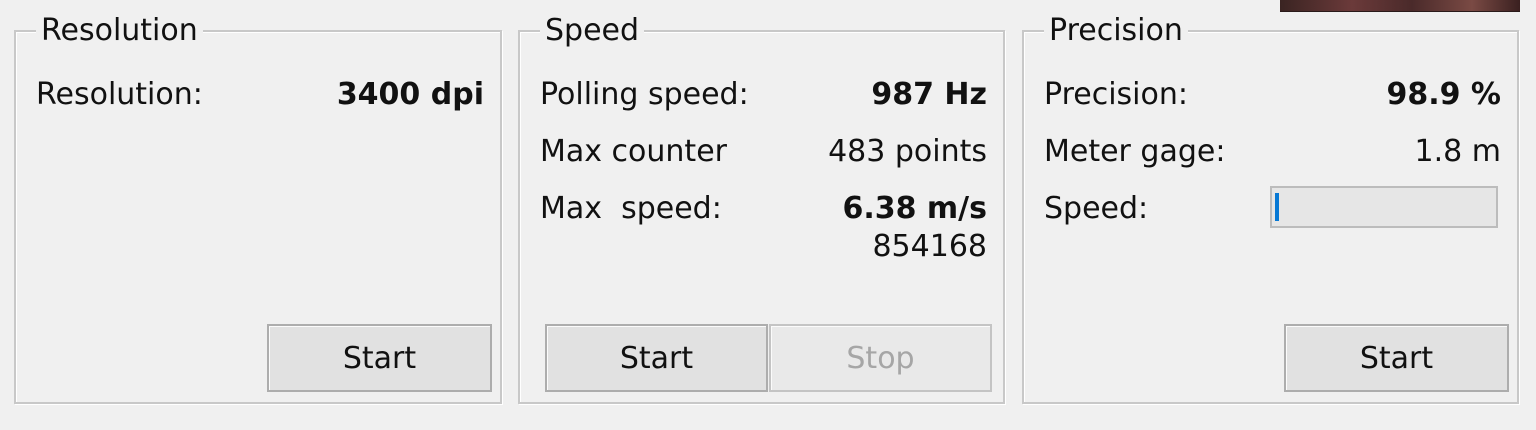 The image size is (1536, 430). Describe the element at coordinates (410, 94) in the screenshot. I see `resolution-value: 3400 dpi` at that location.